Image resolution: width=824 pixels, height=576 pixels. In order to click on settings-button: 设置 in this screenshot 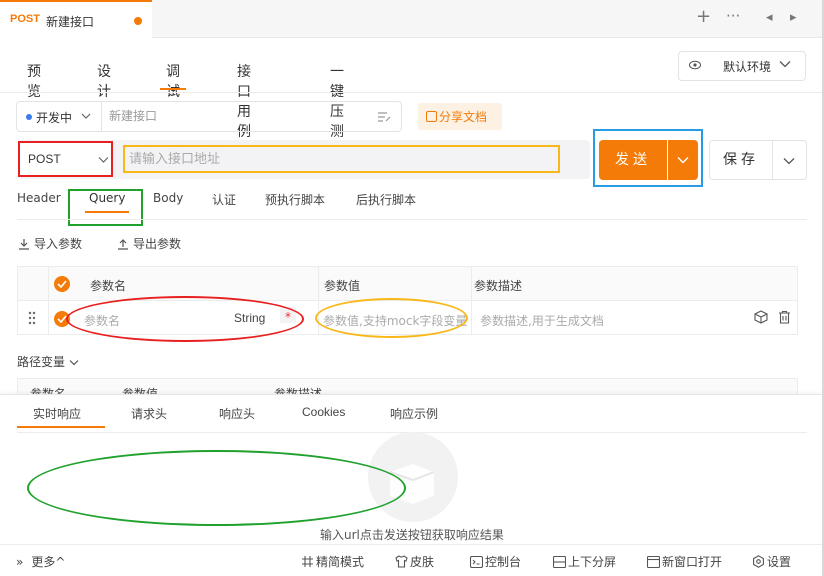, I will do `click(771, 561)`.